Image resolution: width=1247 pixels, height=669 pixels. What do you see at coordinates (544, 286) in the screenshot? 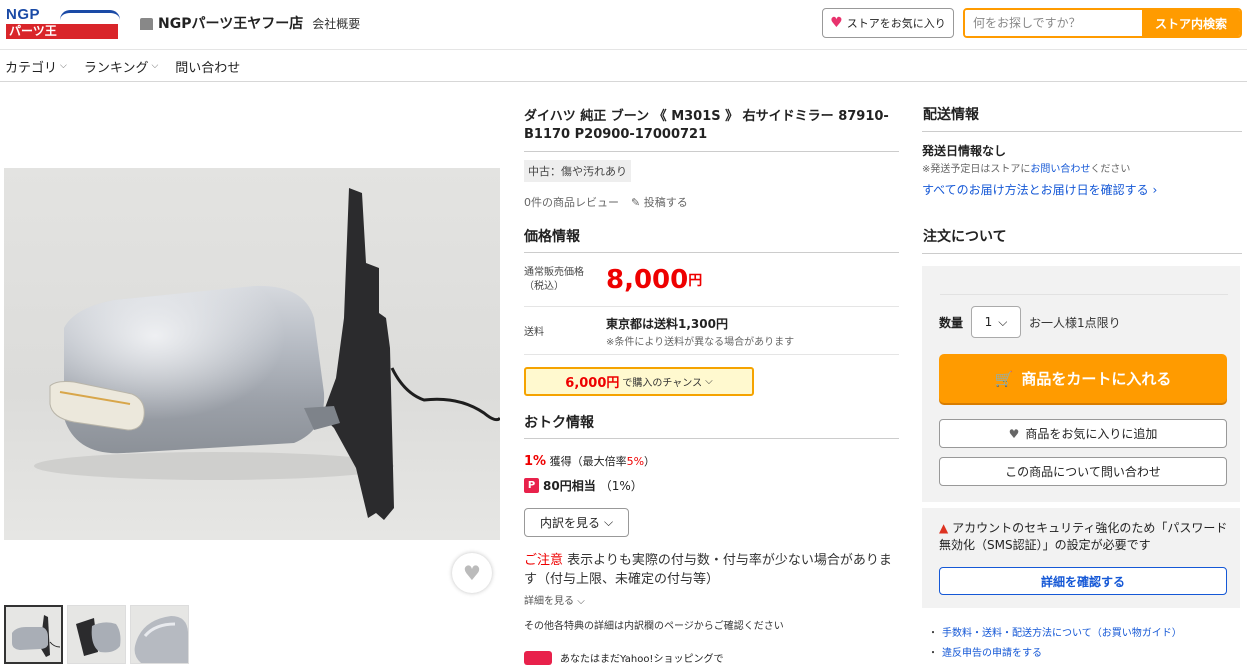
I see `price-label-line2: （税込）` at bounding box center [544, 286].